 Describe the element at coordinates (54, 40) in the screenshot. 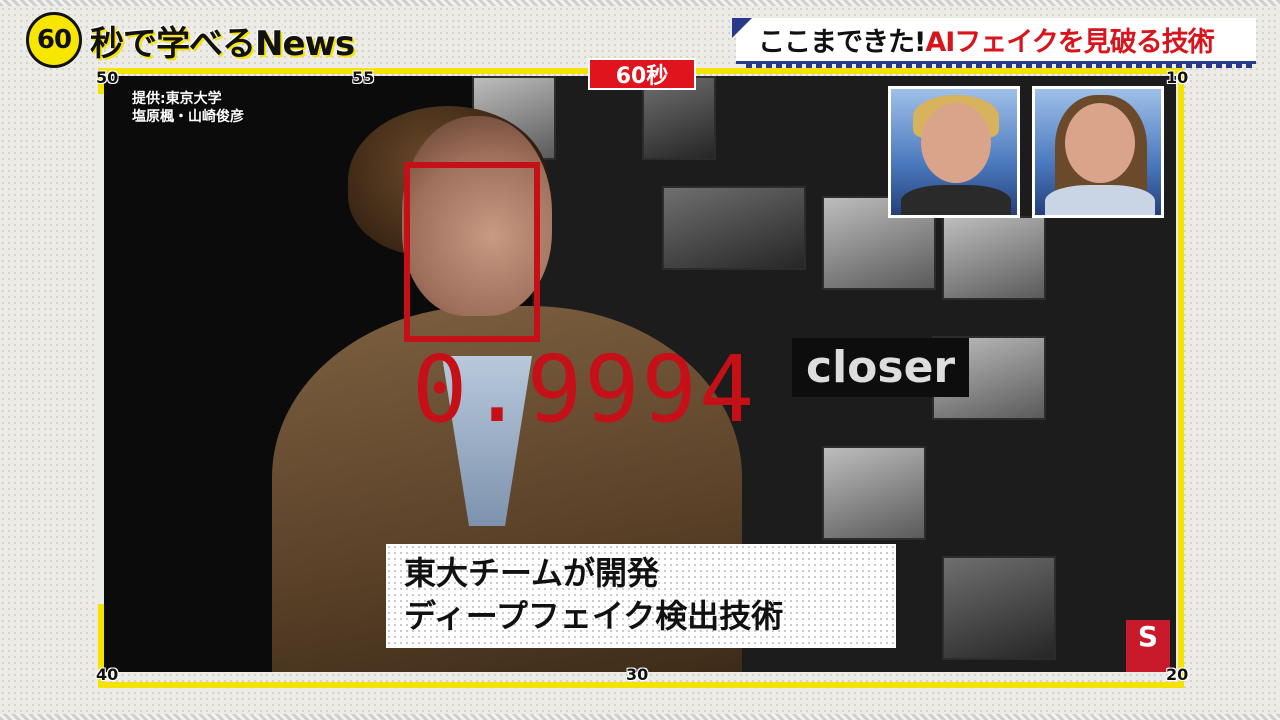

I see `program-logo-badge: 60` at that location.